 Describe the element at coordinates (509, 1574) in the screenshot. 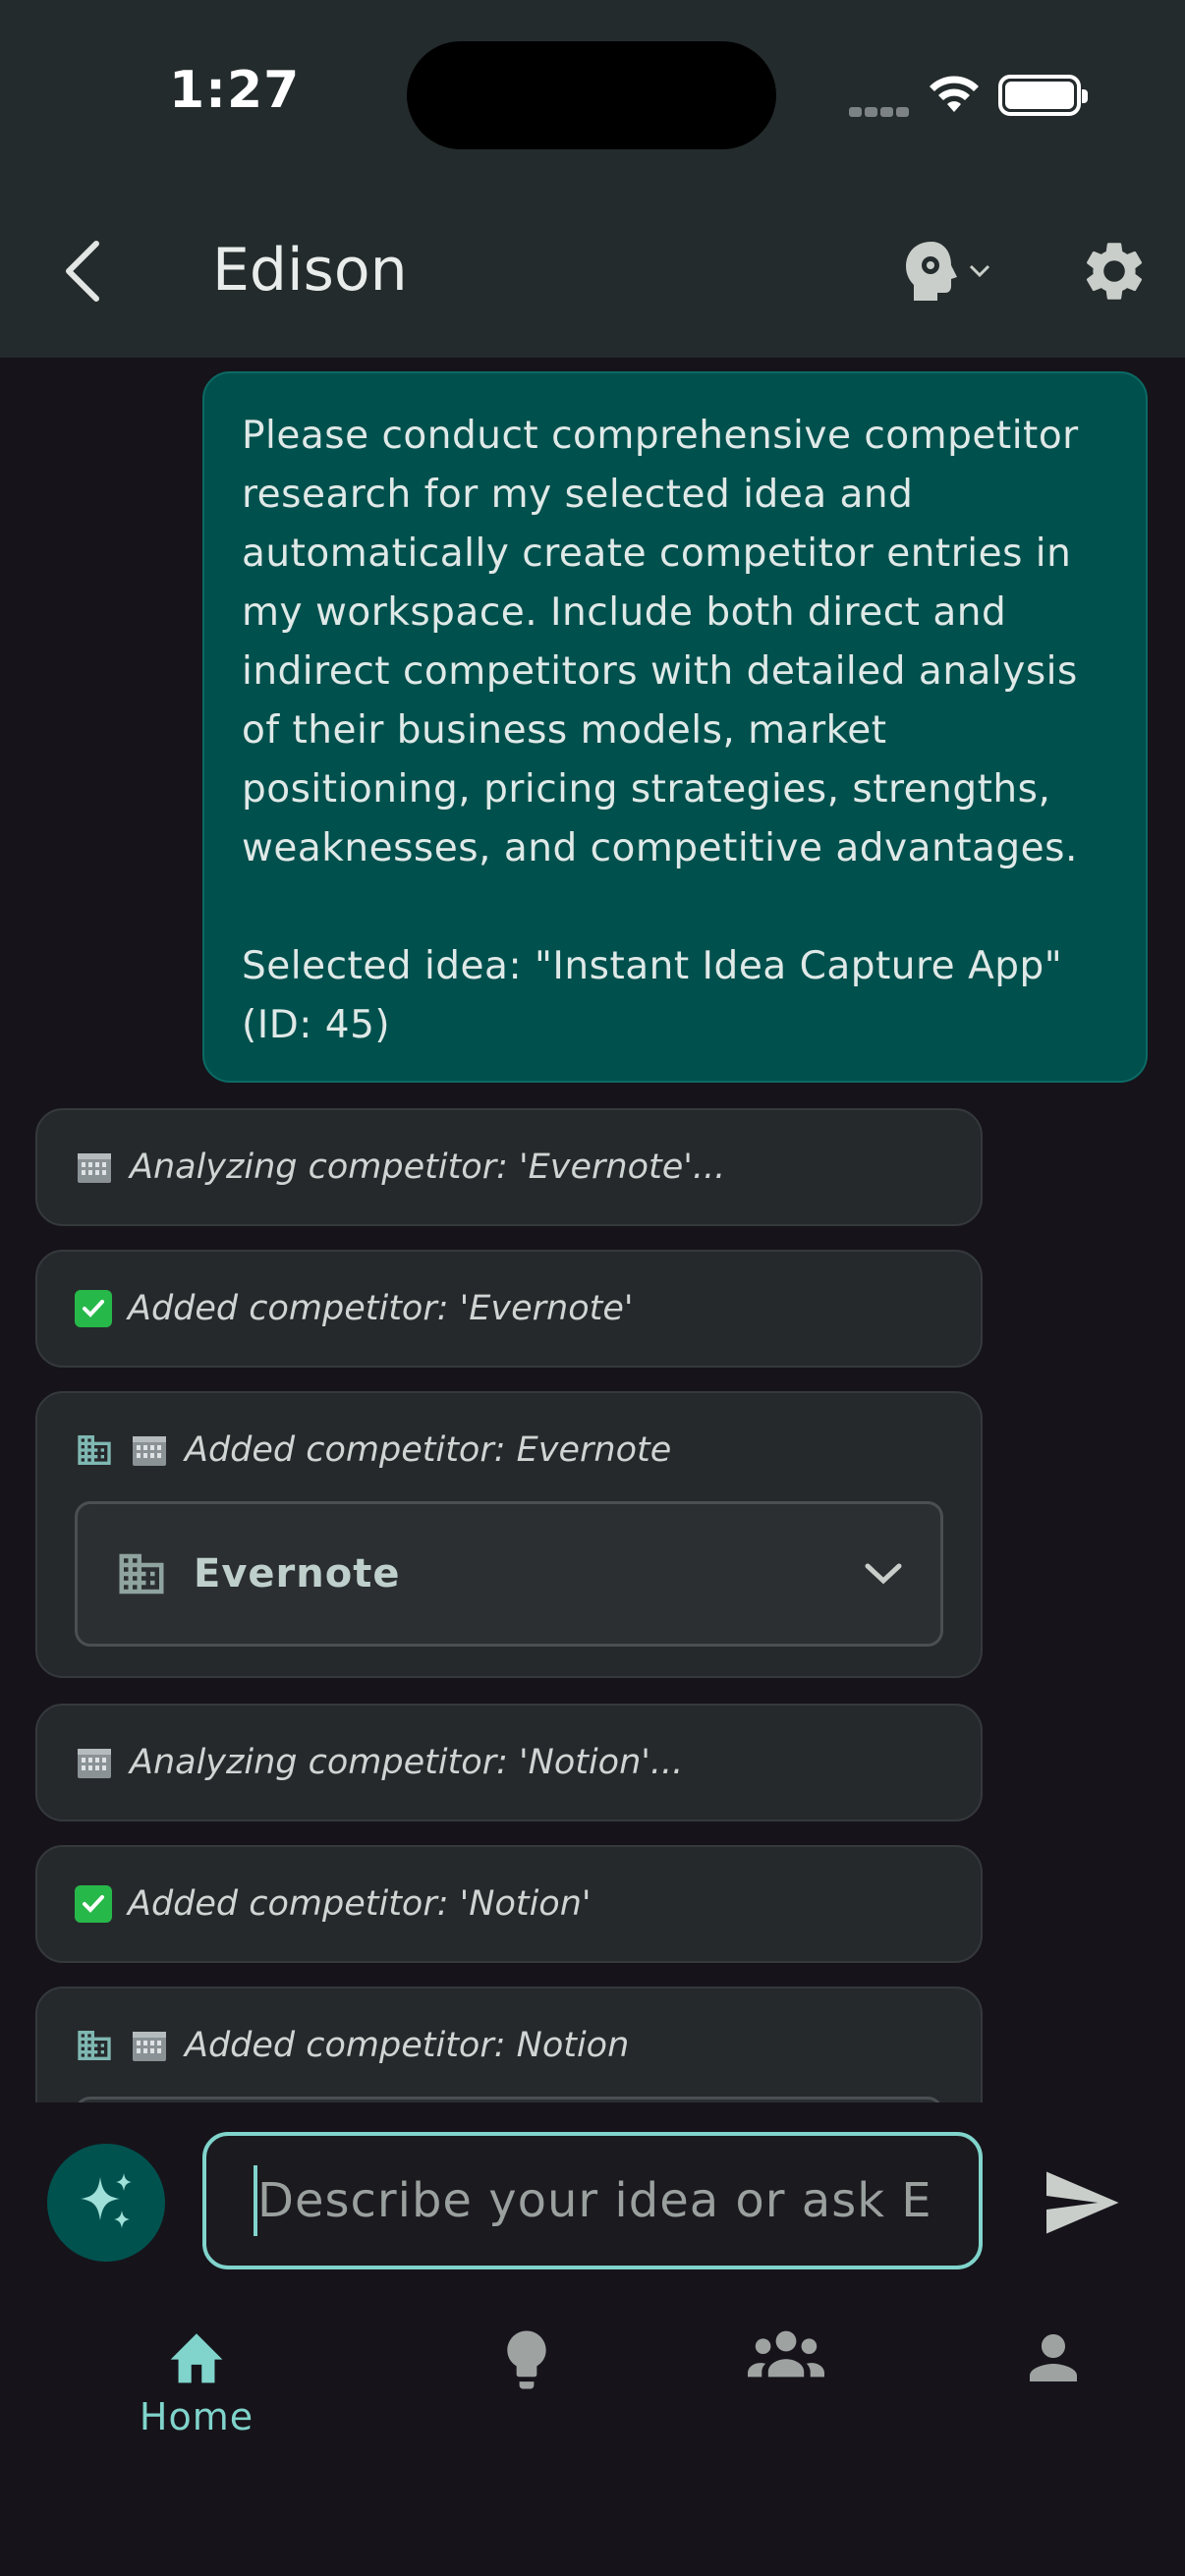

I see `competitor-dropdown-evernote: Evernote` at that location.